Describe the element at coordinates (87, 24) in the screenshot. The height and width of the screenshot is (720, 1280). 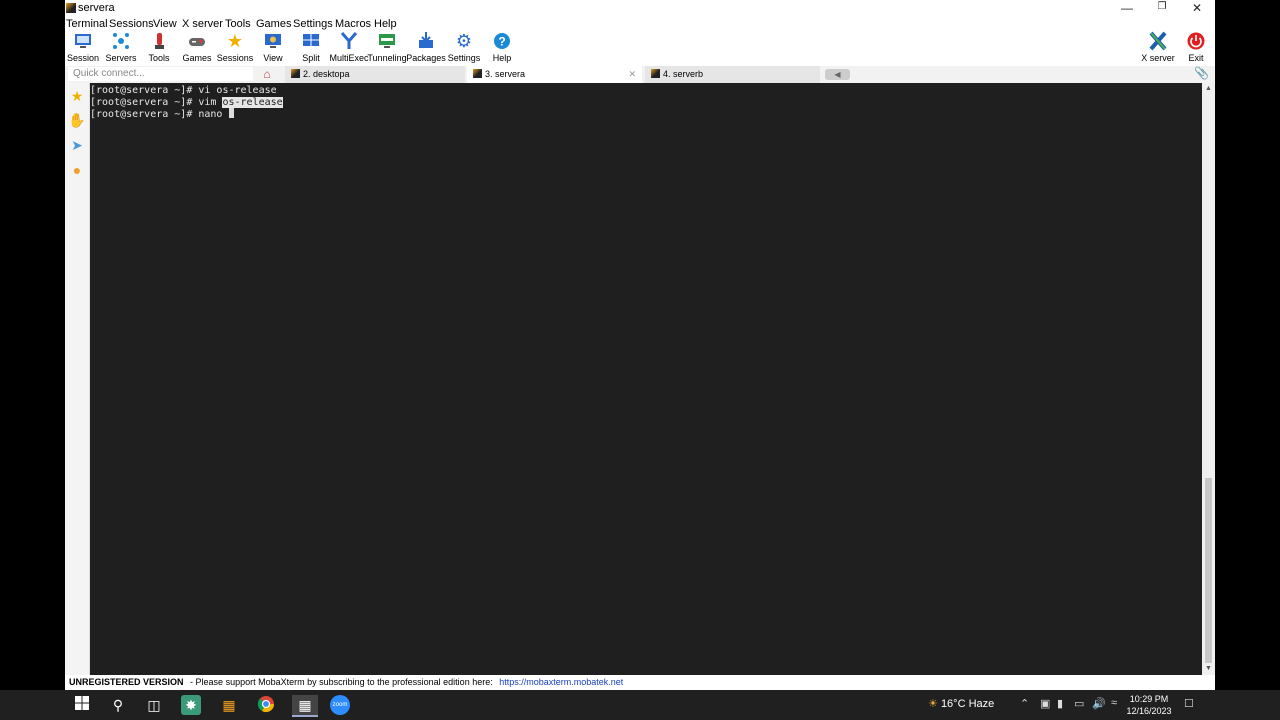
I see `menu-terminal: Terminal` at that location.